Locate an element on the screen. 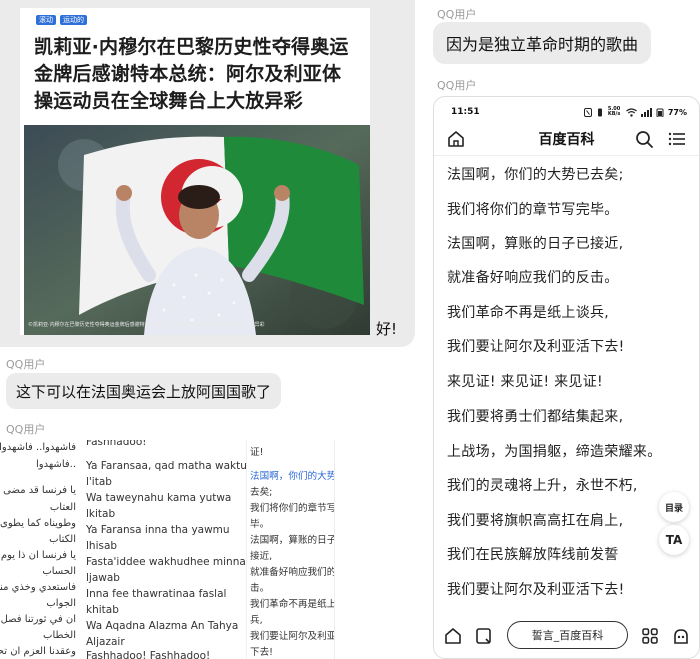 This screenshot has width=700, height=659. ta-button: TA is located at coordinates (674, 540).